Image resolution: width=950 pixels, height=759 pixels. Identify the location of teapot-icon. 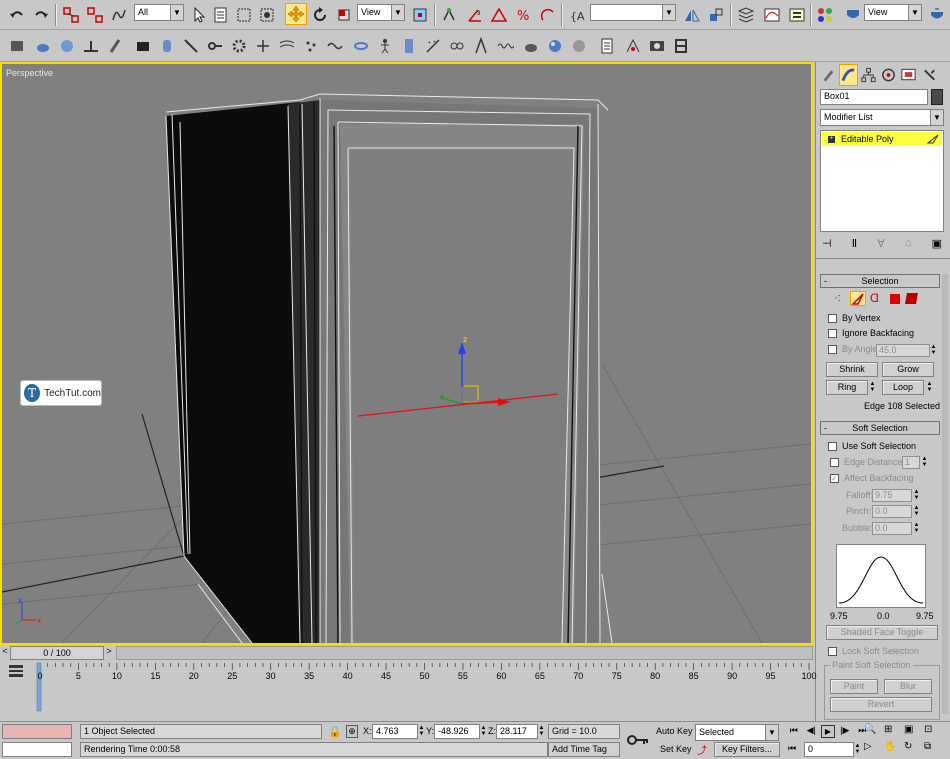
(43, 46).